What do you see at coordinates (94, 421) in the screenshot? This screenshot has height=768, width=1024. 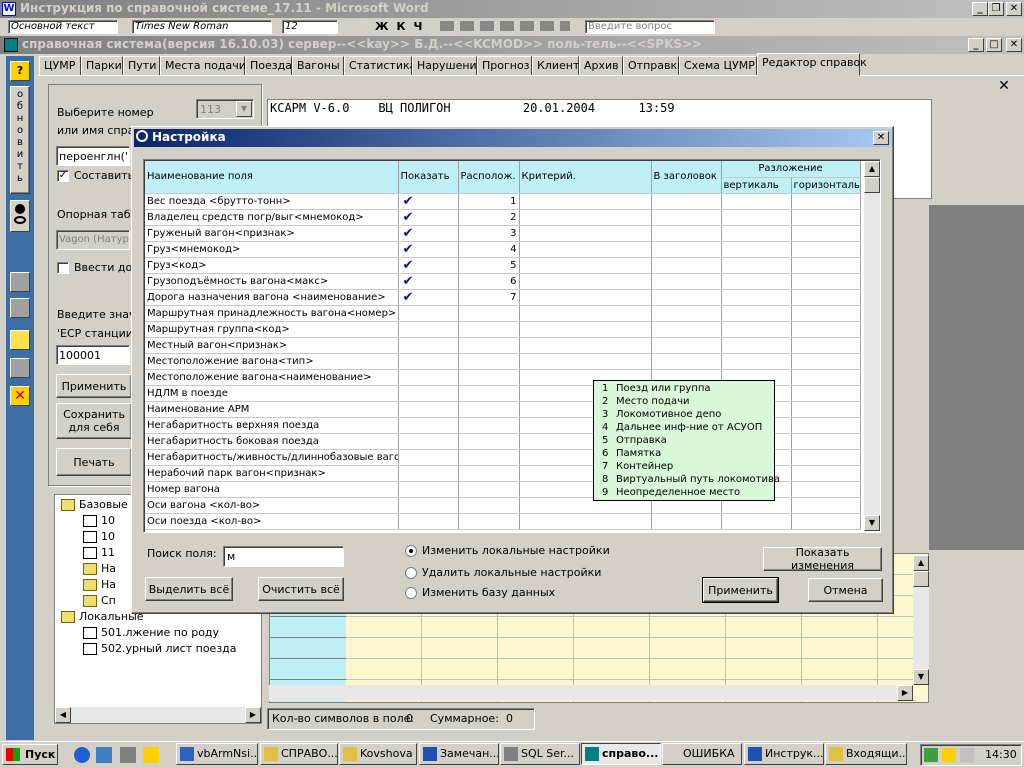 I see `save-for-self-button: Сохранить для себя` at bounding box center [94, 421].